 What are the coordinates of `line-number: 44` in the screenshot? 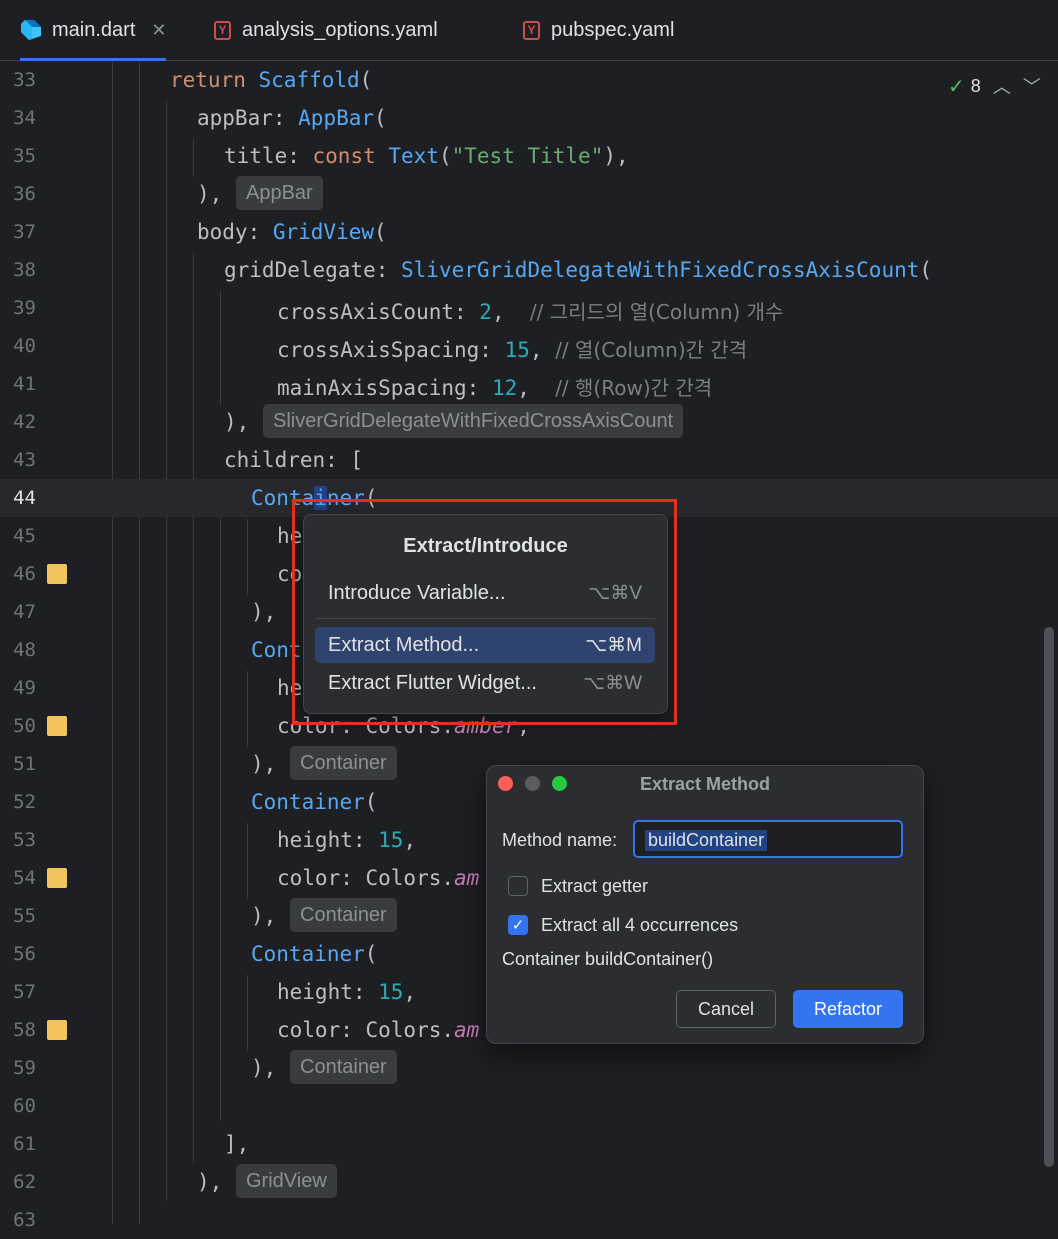 It's located at (24, 498).